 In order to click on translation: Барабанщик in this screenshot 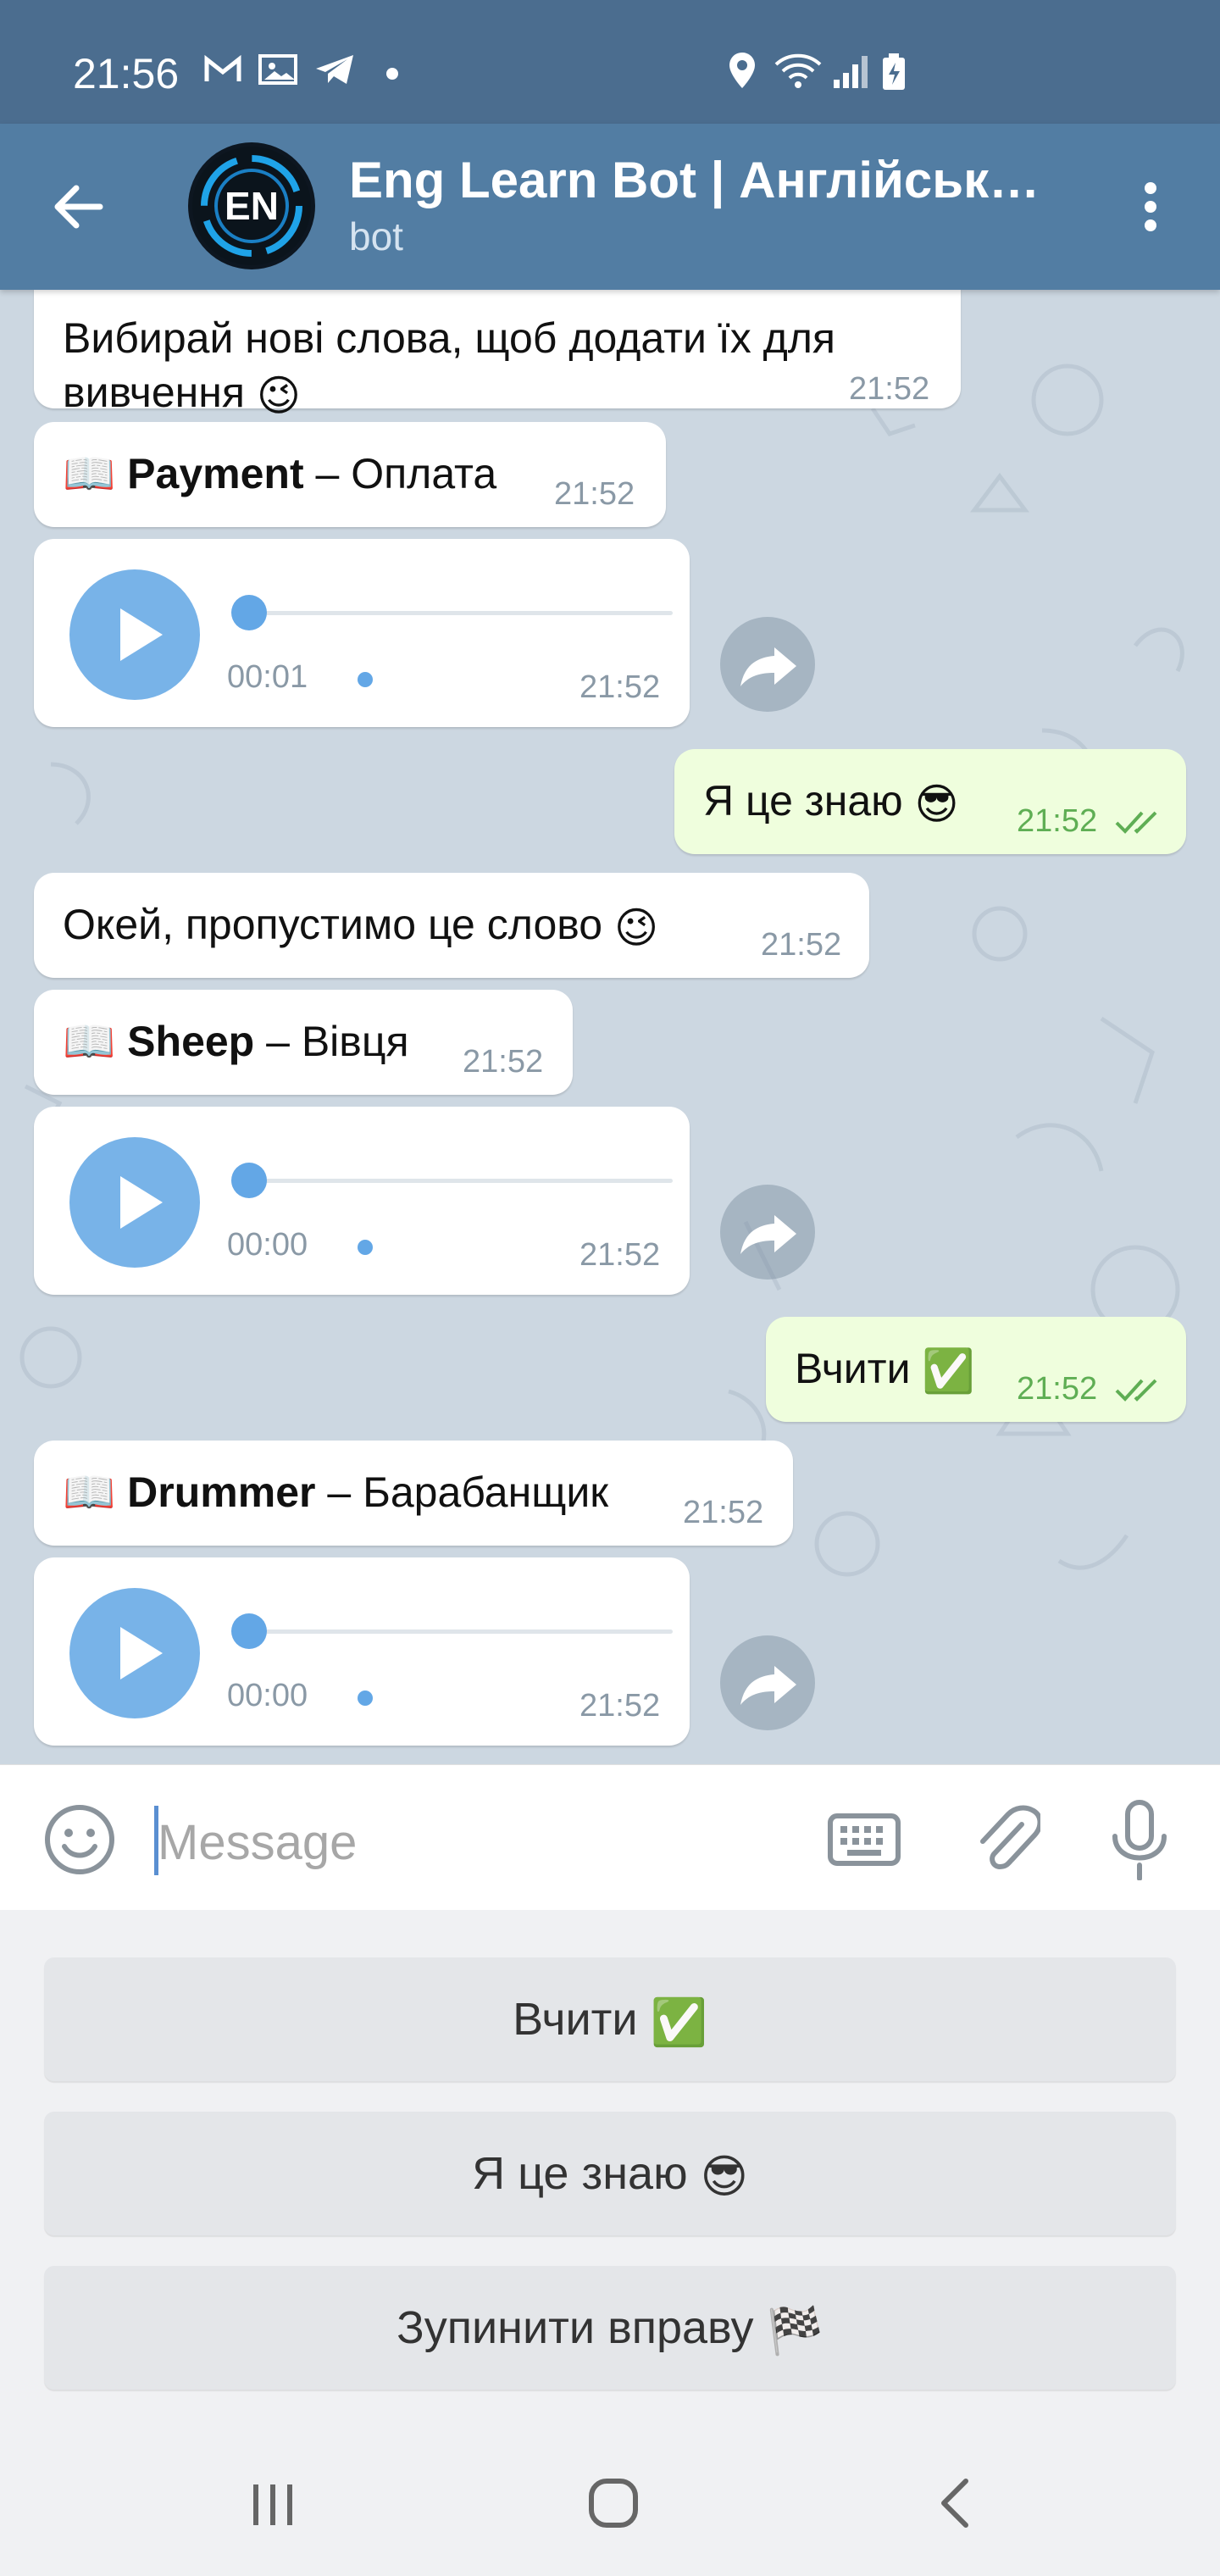, I will do `click(486, 1492)`.